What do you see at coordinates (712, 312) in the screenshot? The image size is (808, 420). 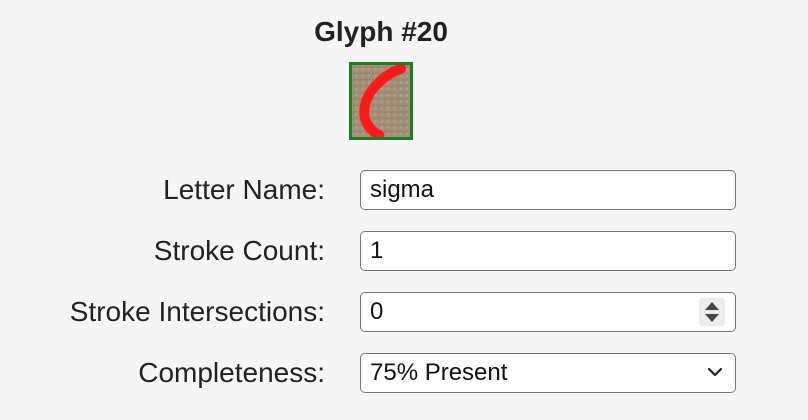 I see `number-stepper` at bounding box center [712, 312].